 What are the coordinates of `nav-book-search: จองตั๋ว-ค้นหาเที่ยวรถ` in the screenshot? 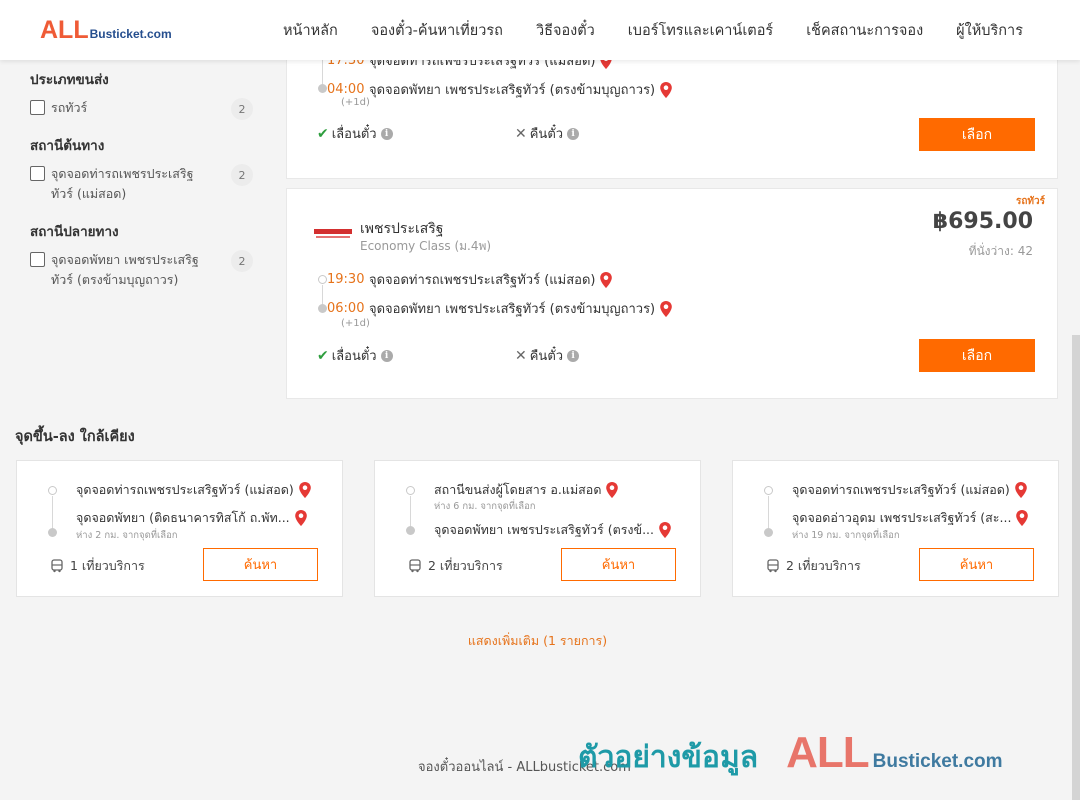 It's located at (437, 30).